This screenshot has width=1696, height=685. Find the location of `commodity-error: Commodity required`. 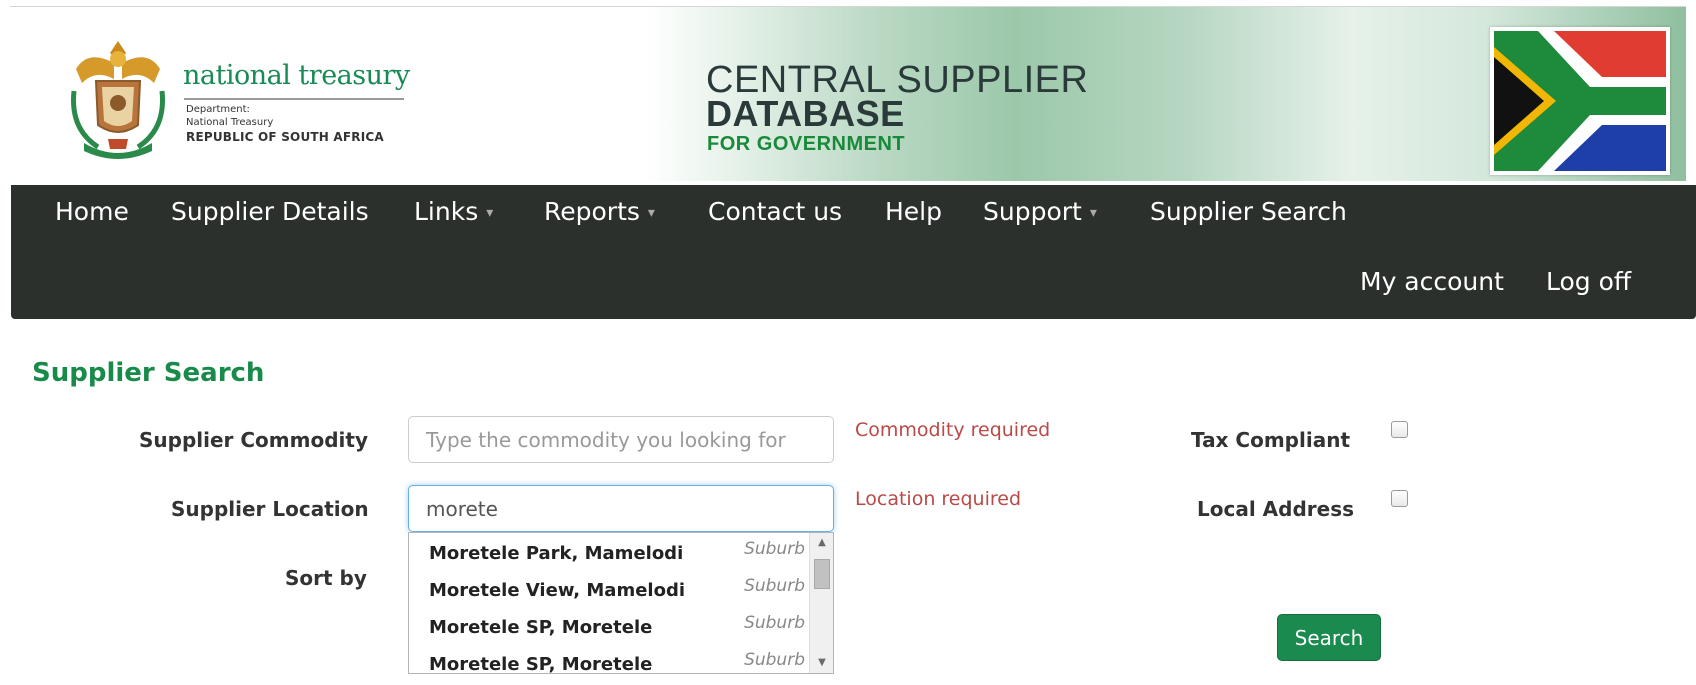

commodity-error: Commodity required is located at coordinates (953, 430).